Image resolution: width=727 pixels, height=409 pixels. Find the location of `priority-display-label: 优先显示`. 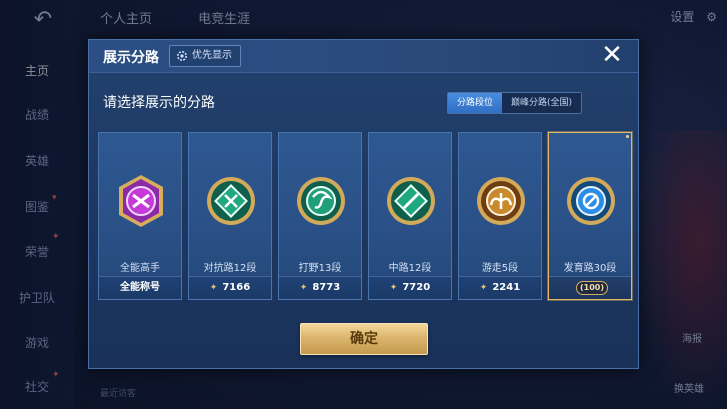

priority-display-label: 优先显示 is located at coordinates (212, 55).